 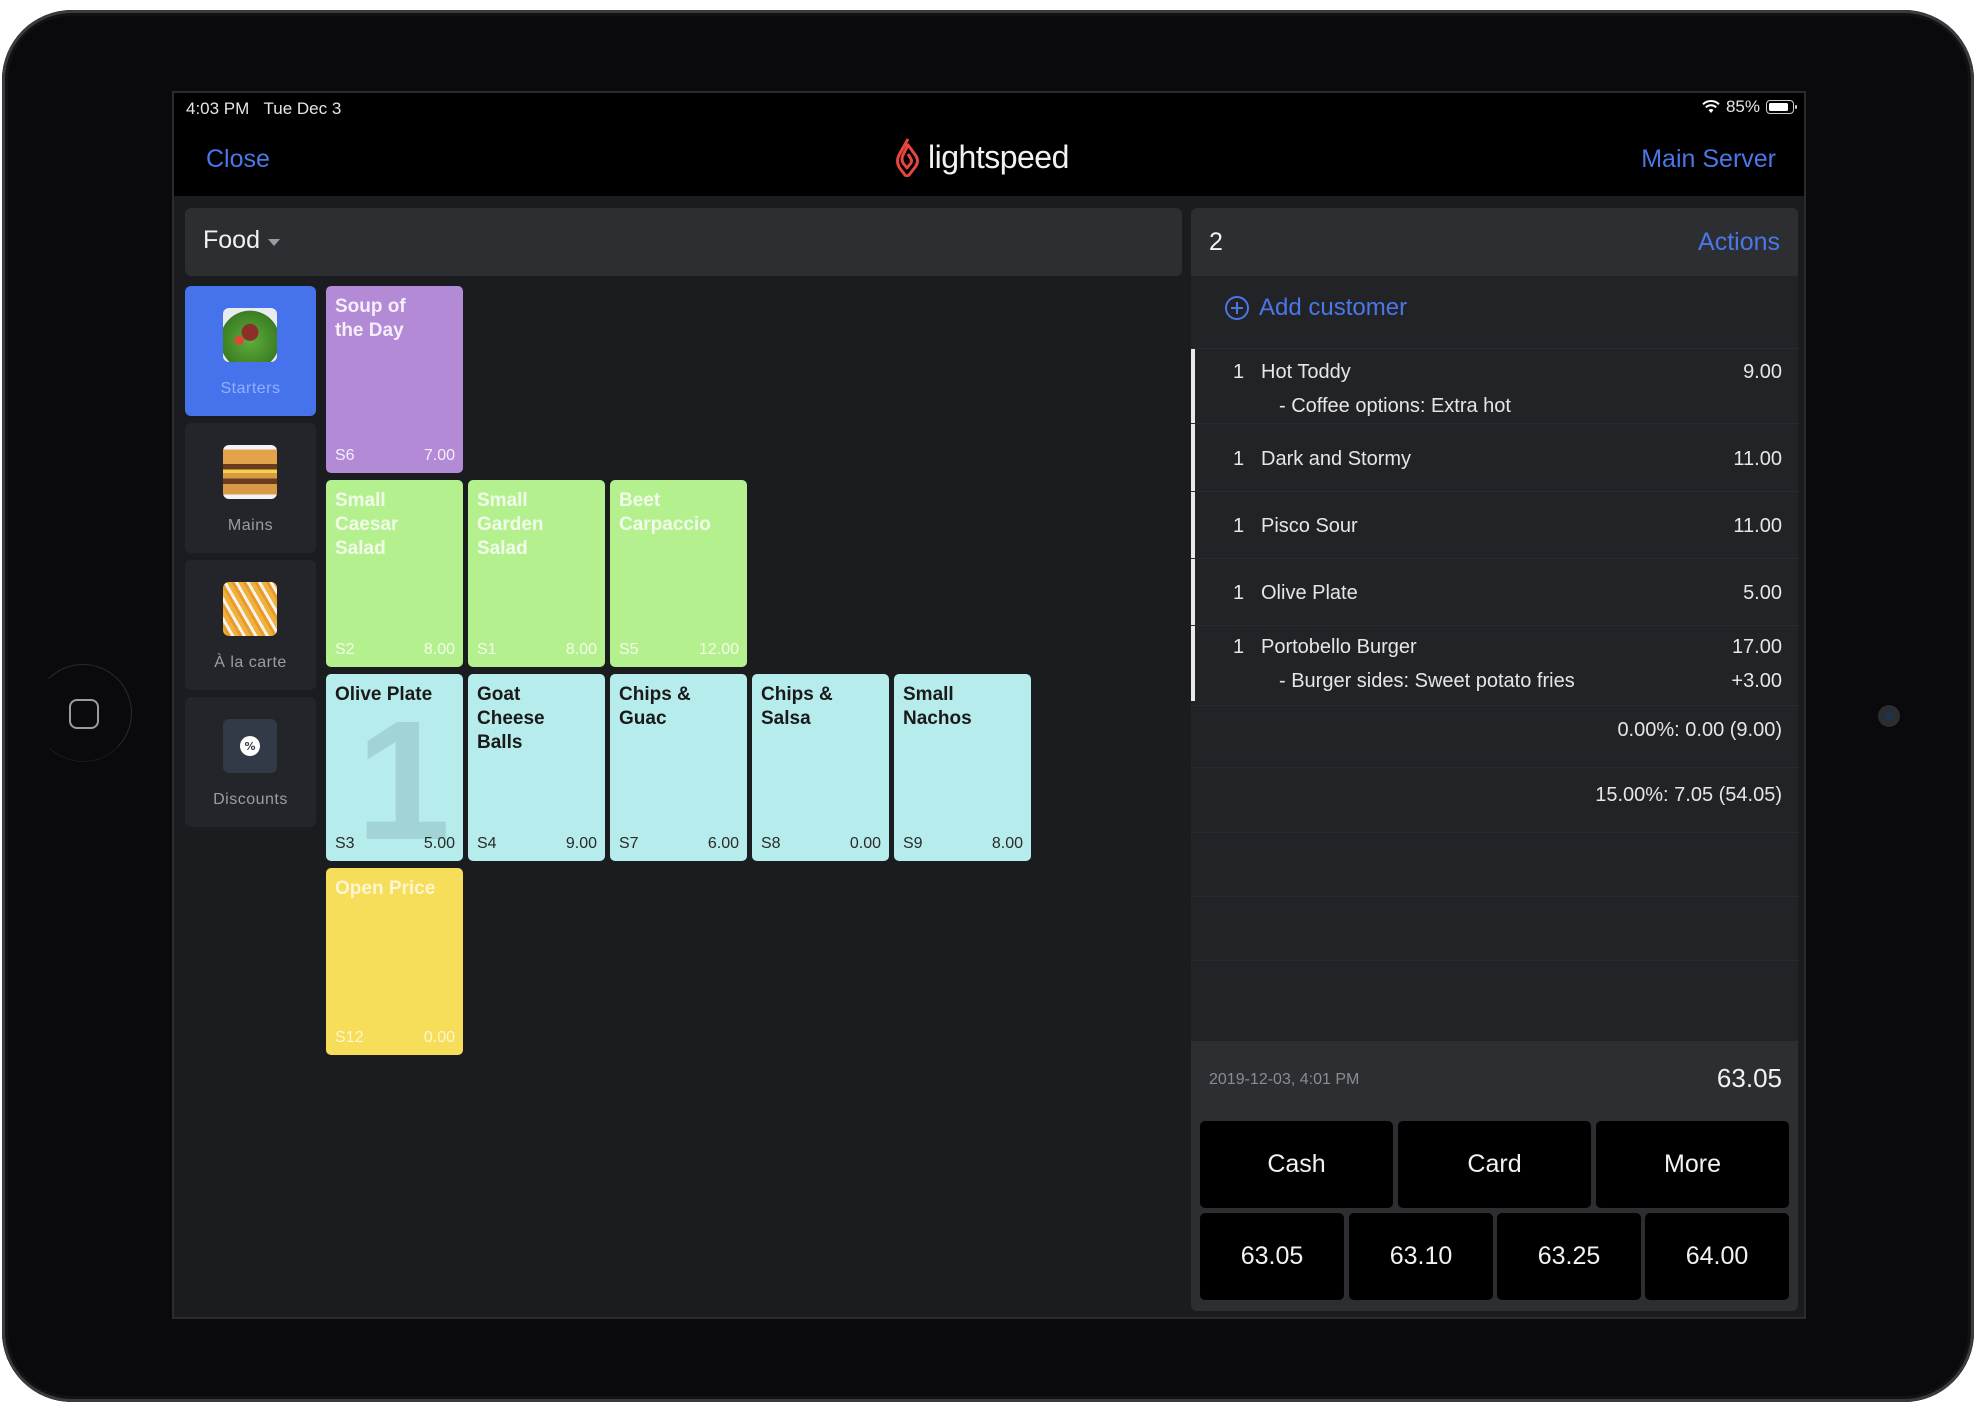 What do you see at coordinates (1749, 107) in the screenshot?
I see `status-indicators: 85%` at bounding box center [1749, 107].